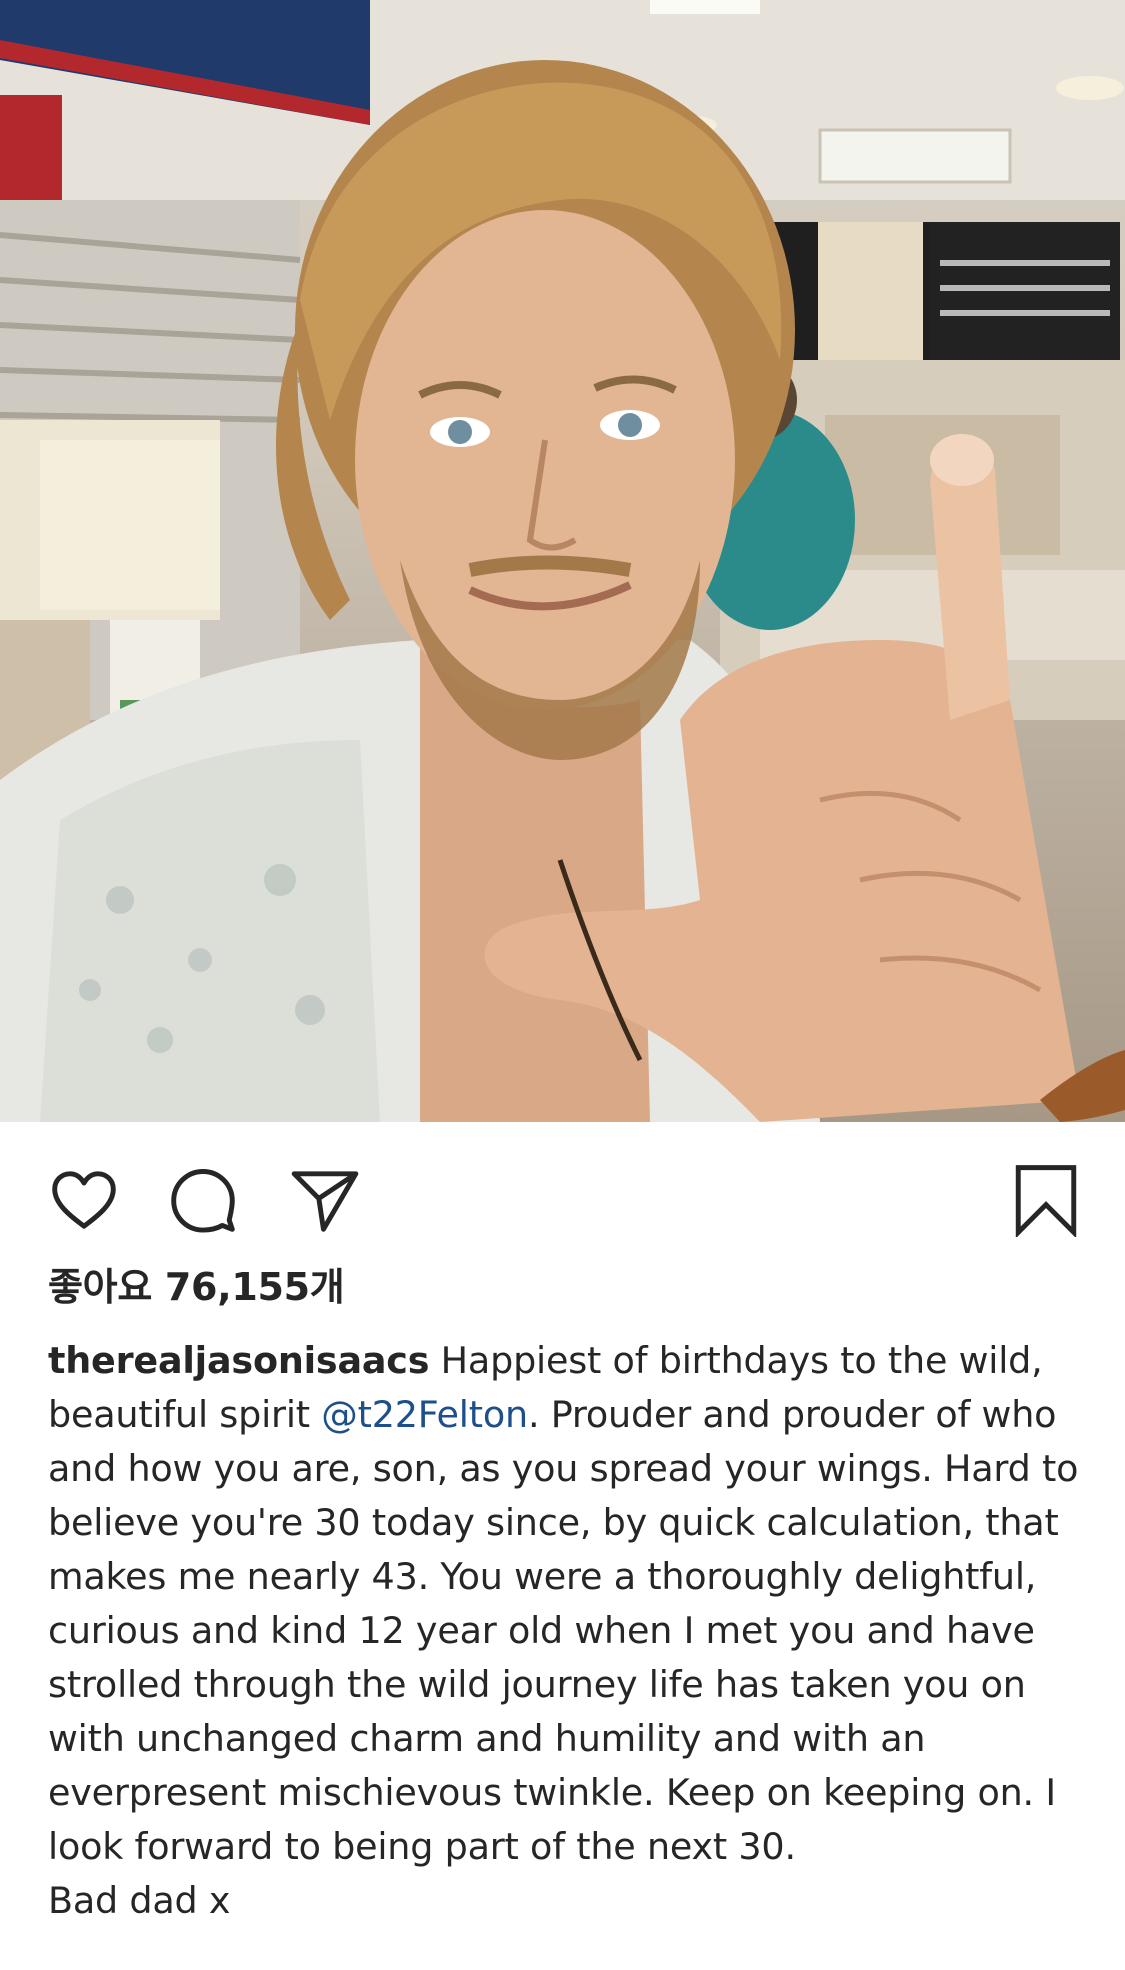  Describe the element at coordinates (562, 1195) in the screenshot. I see `post-action-bar` at that location.